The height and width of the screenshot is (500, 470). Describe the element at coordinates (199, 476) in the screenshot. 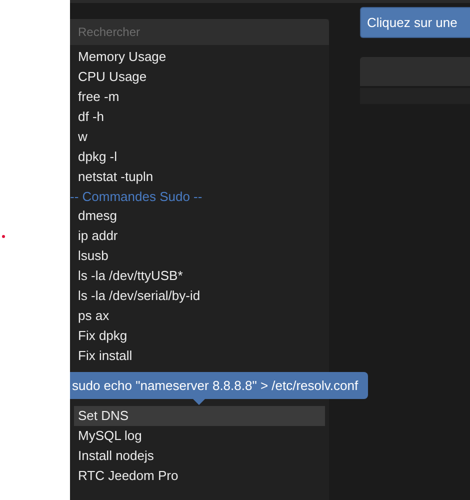

I see `command-item: RTC Jeedom Pro` at that location.